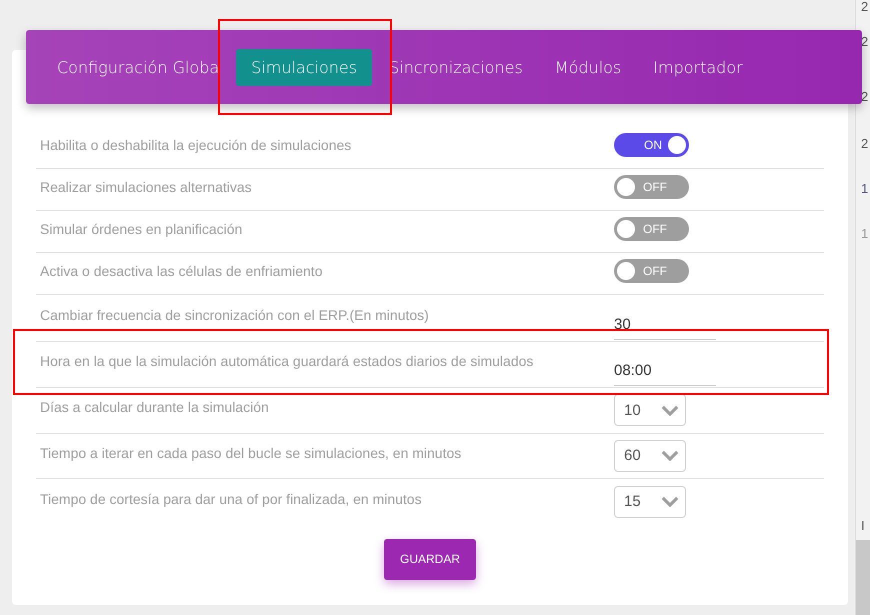 Image resolution: width=870 pixels, height=615 pixels. Describe the element at coordinates (141, 229) in the screenshot. I see `setting-label: Simular órdenes en planificación` at that location.